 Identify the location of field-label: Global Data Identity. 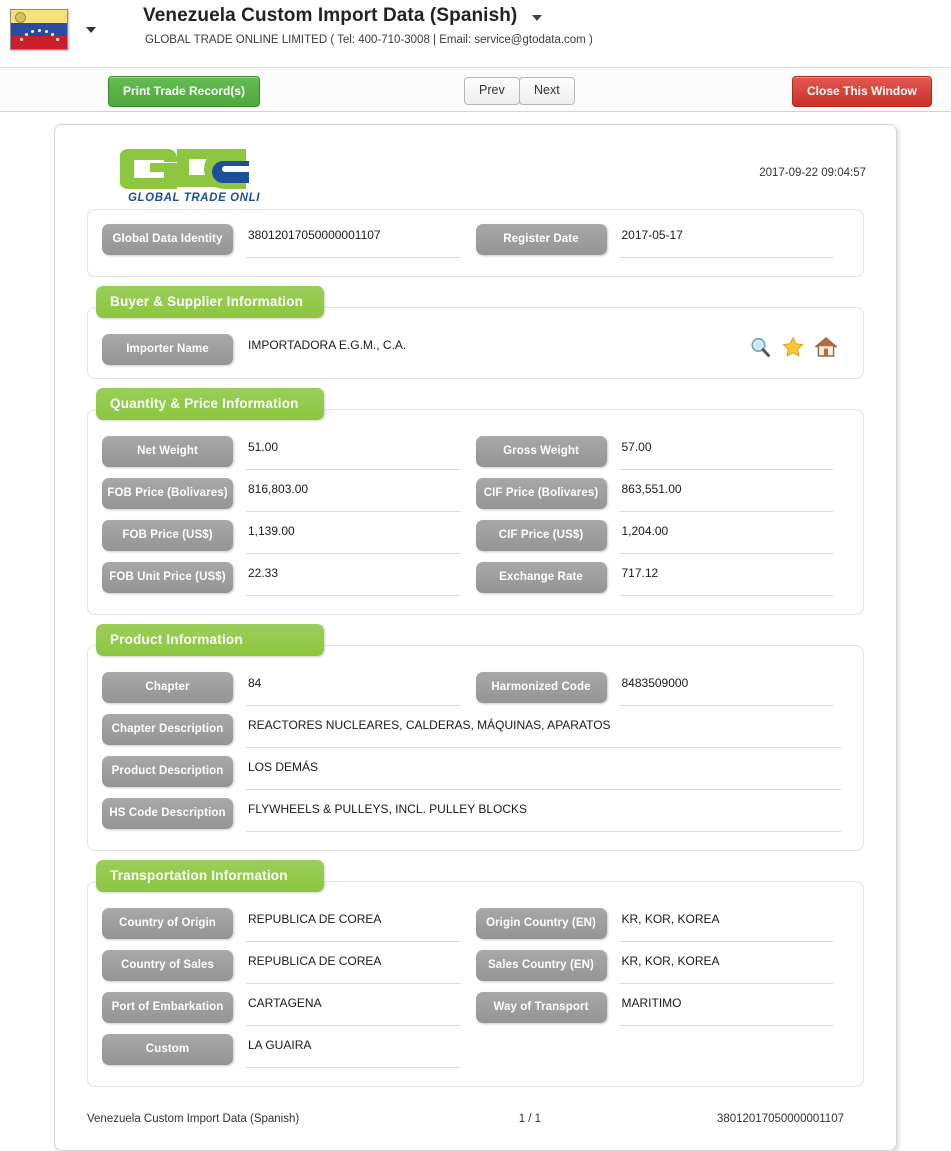
(167, 239).